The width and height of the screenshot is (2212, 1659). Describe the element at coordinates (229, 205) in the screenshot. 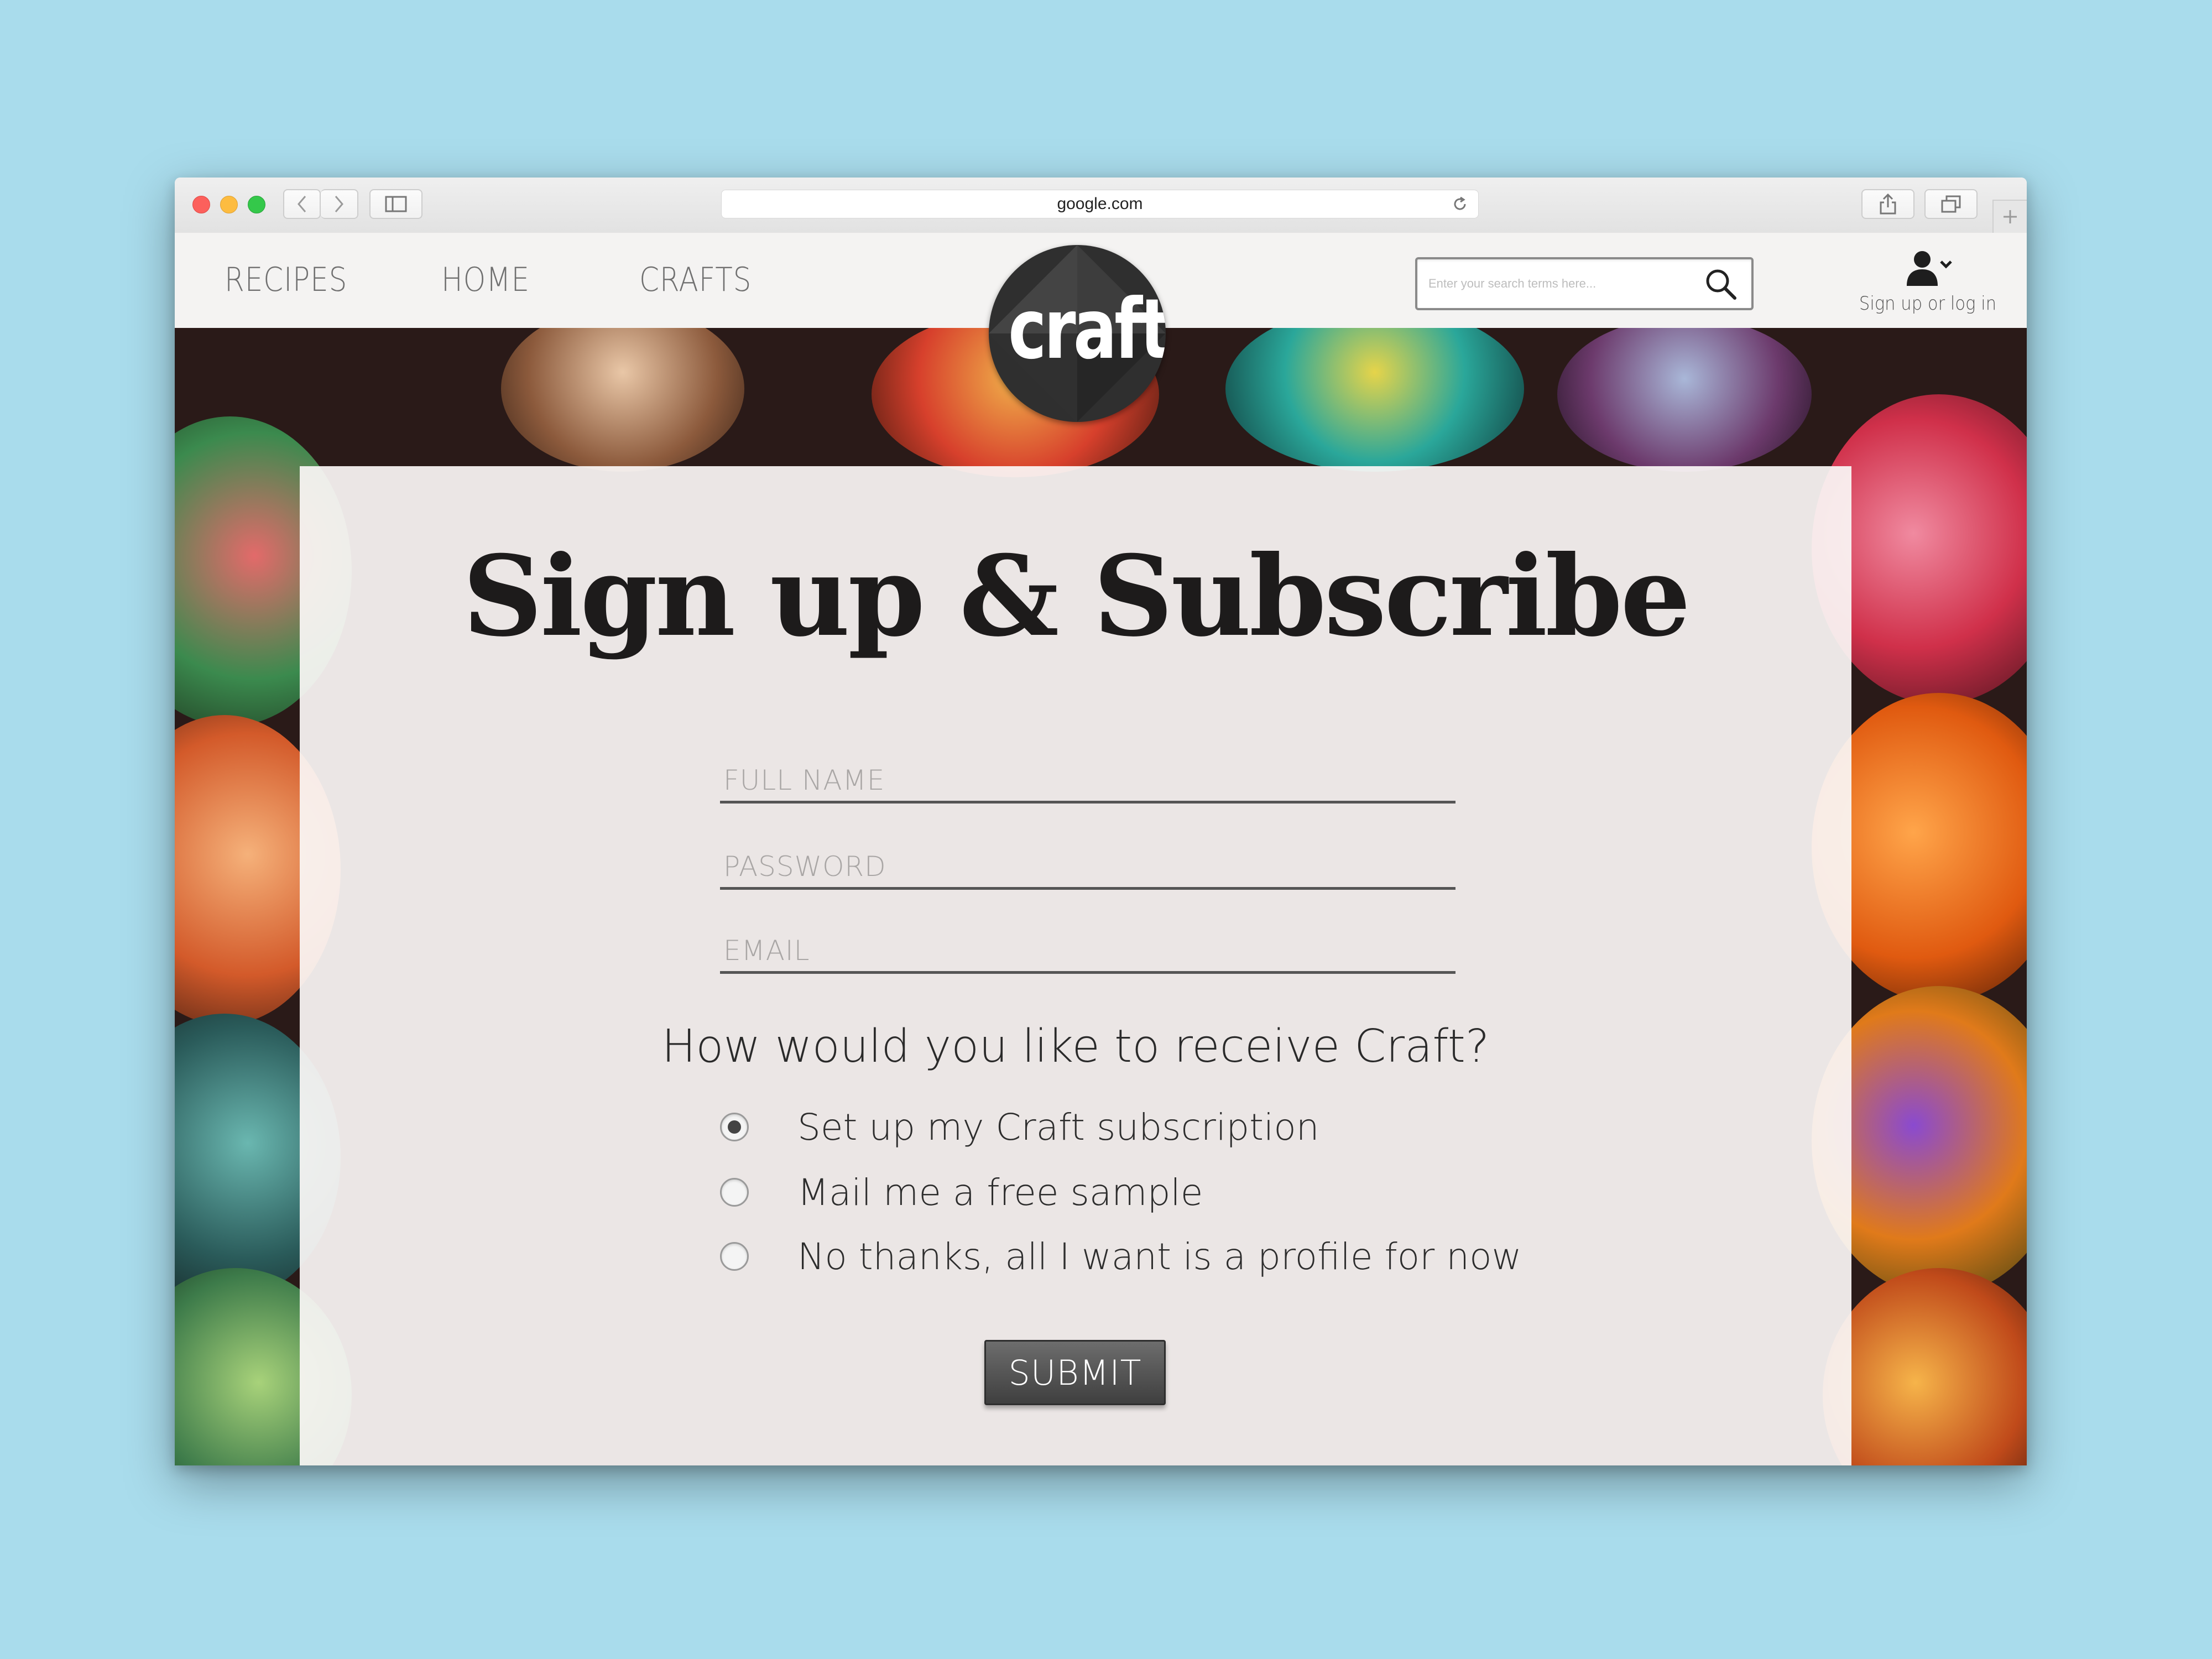

I see `minimize-window-button` at that location.